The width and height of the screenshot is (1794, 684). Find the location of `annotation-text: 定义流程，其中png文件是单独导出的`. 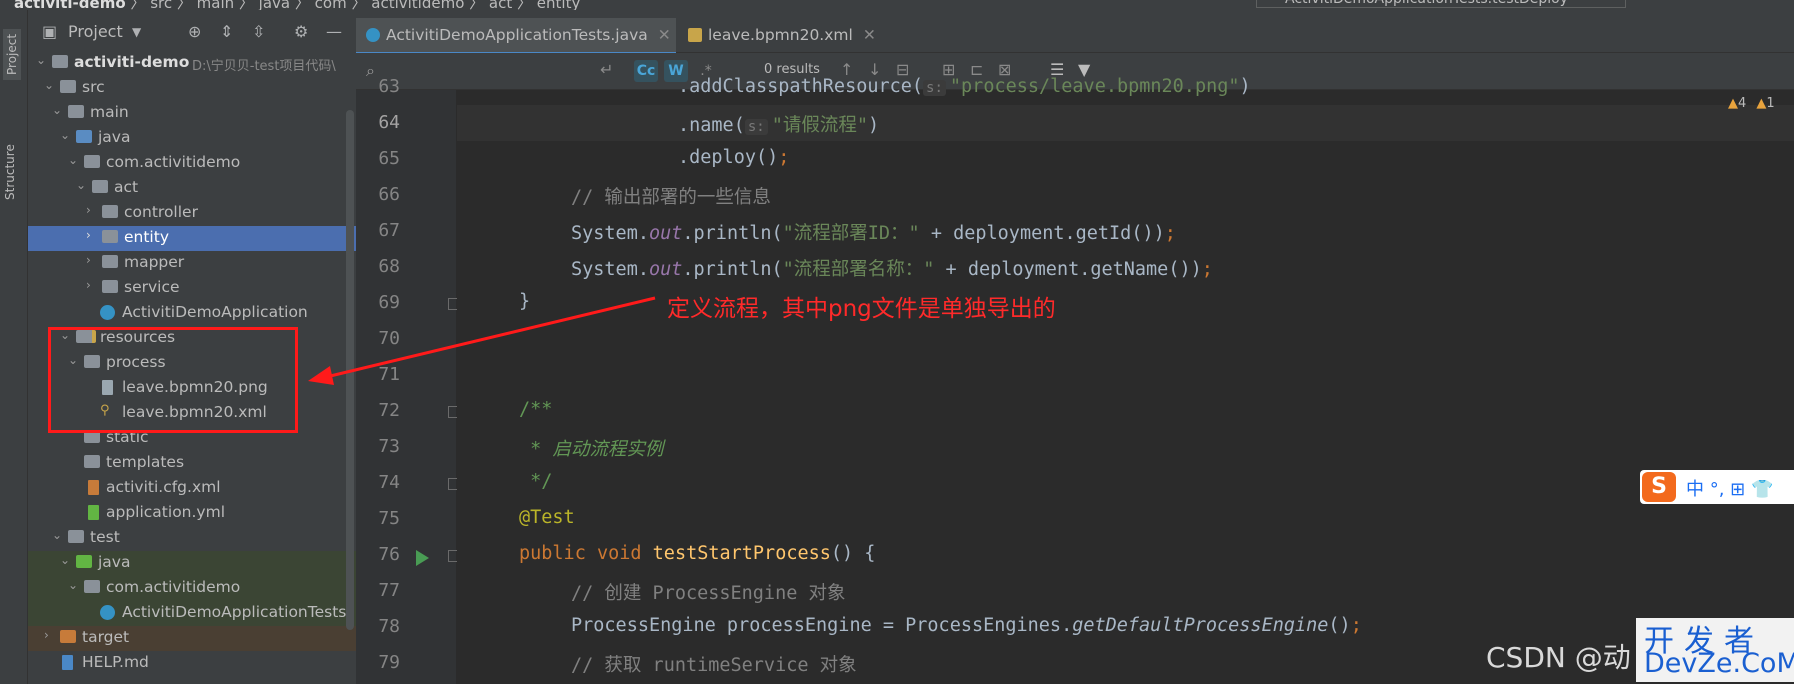

annotation-text: 定义流程，其中png文件是单独导出的 is located at coordinates (861, 309).